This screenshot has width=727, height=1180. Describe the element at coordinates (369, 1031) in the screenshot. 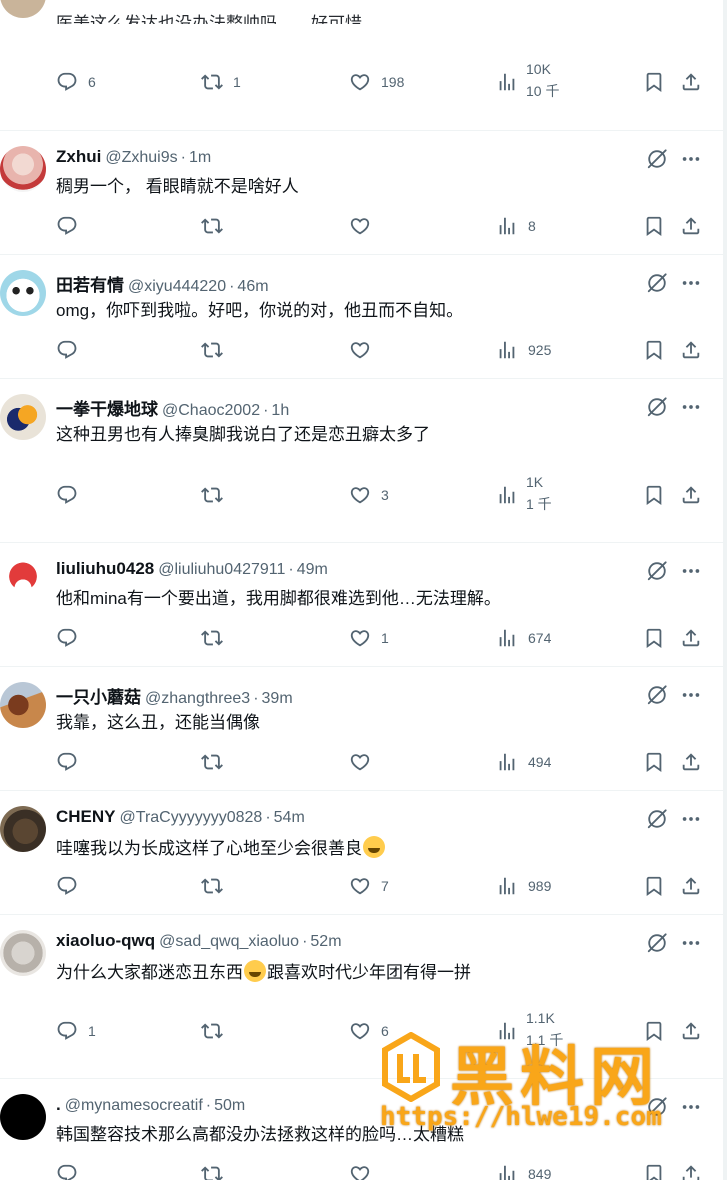

I see `like-button: 6` at that location.